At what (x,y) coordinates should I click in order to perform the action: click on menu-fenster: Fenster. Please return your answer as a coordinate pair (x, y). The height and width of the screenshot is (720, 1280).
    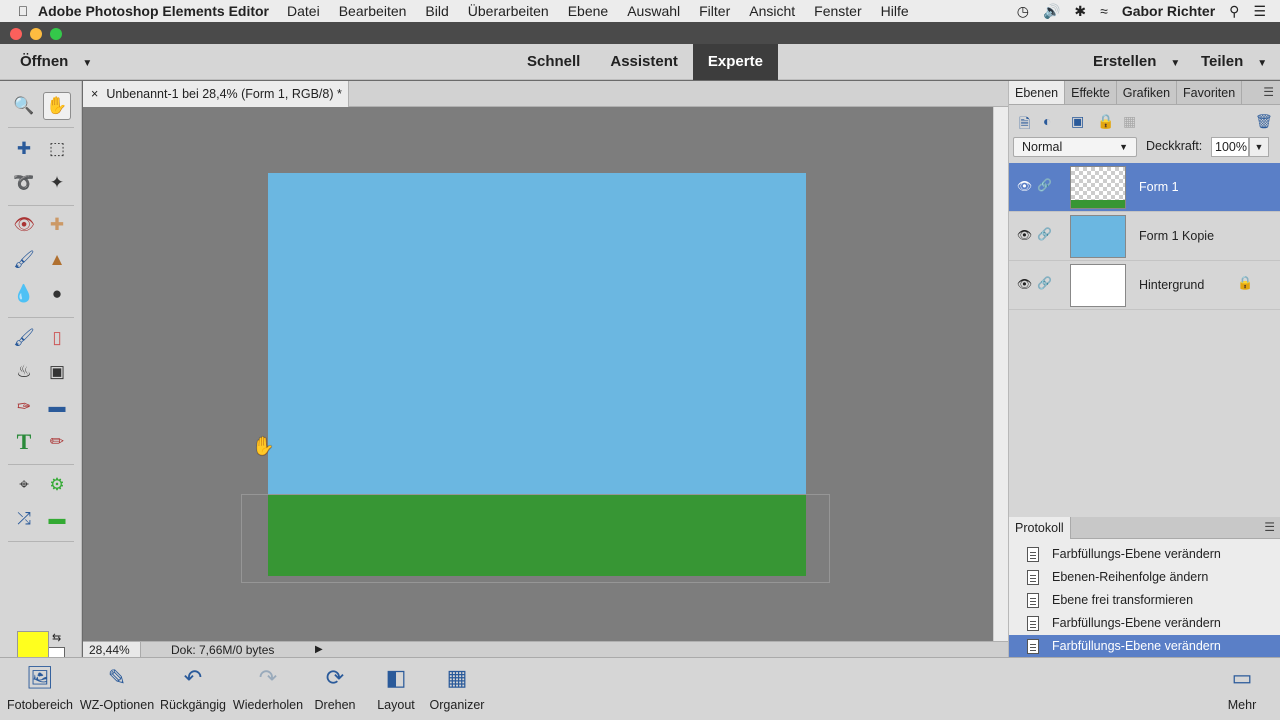
    Looking at the image, I should click on (837, 11).